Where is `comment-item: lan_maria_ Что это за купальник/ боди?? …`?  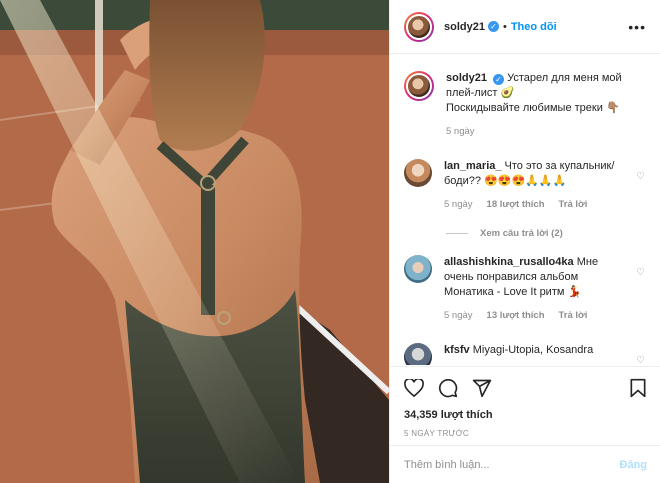
comment-item: lan_maria_ Что это за купальник/ боди?? … is located at coordinates (525, 185).